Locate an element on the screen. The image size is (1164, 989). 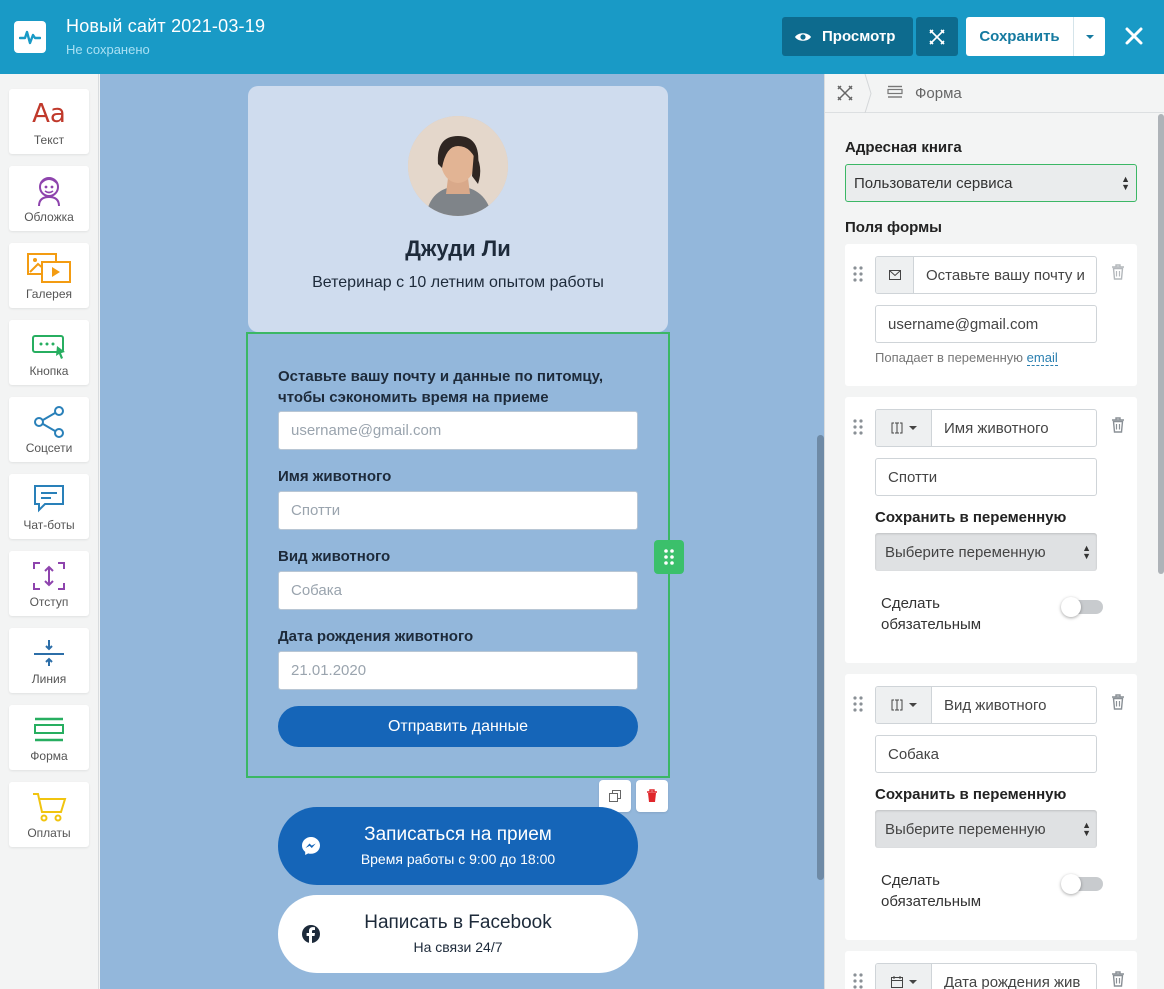
cta-title: Записаться на прием is located at coordinates (458, 834).